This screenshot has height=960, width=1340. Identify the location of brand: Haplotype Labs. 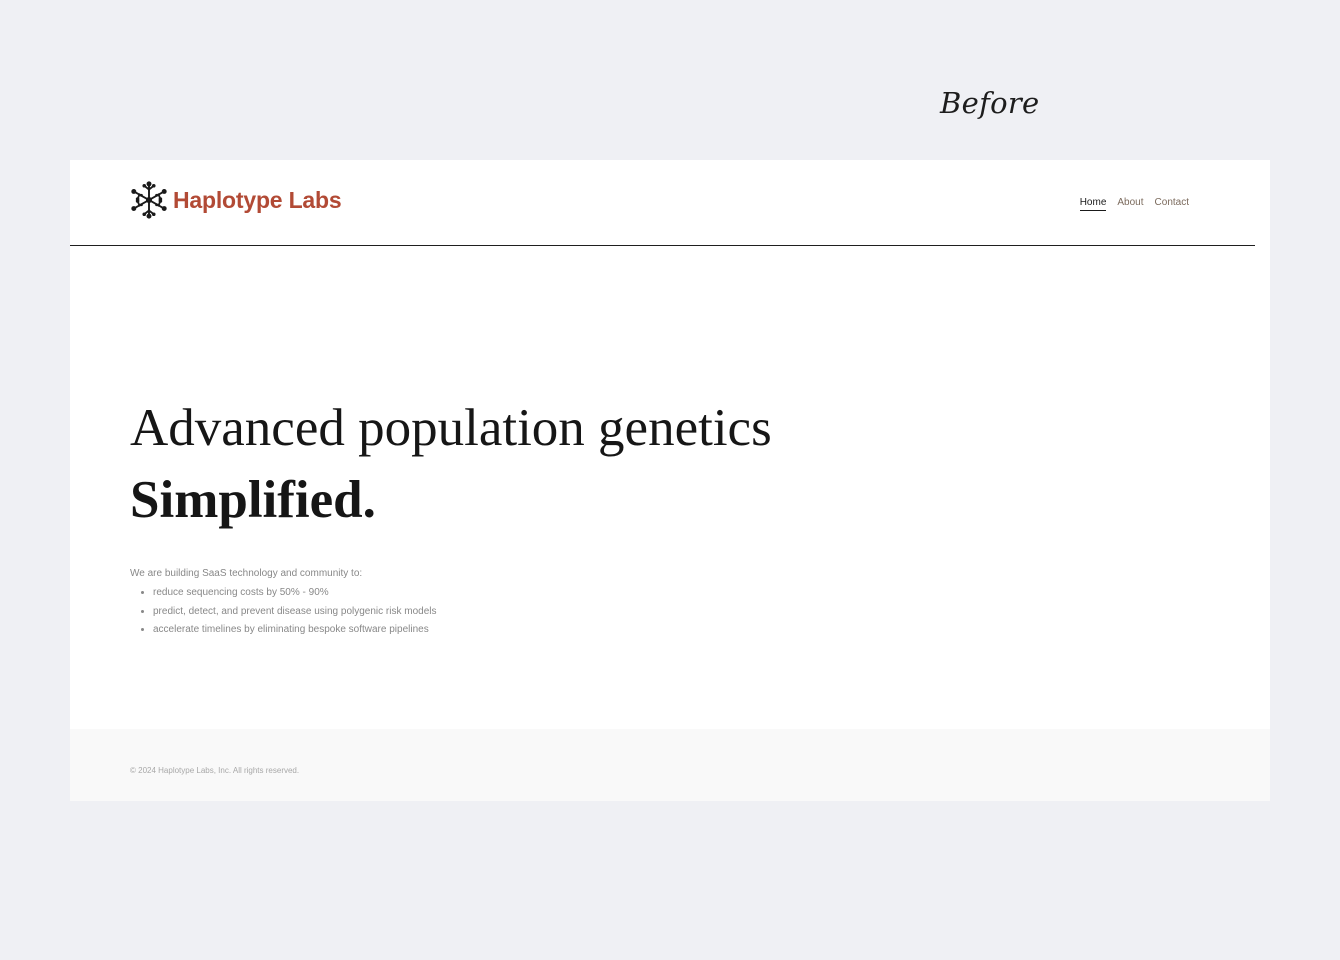
(236, 200).